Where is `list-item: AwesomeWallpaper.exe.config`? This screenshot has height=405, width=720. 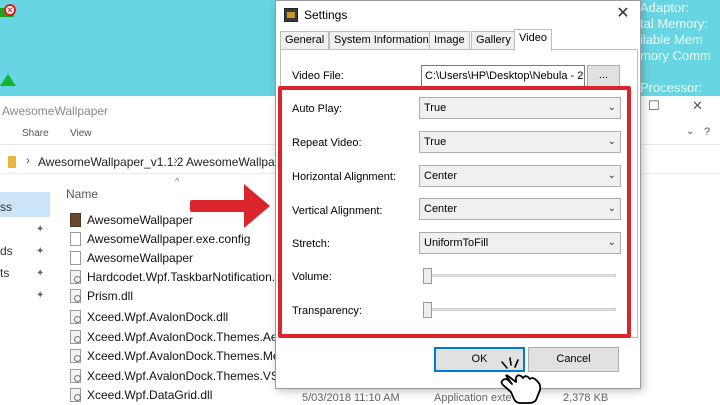
list-item: AwesomeWallpaper.exe.config is located at coordinates (188, 239).